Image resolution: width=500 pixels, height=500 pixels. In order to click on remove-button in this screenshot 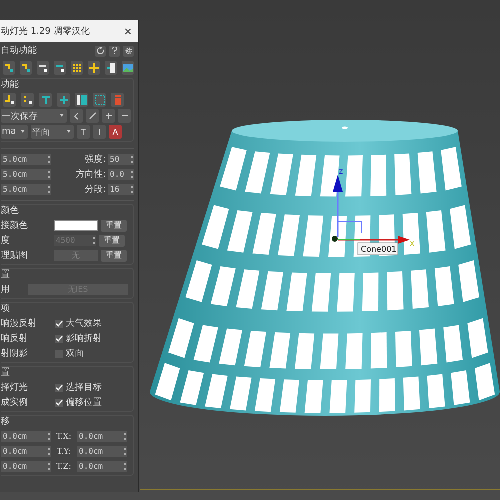, I will do `click(124, 116)`.